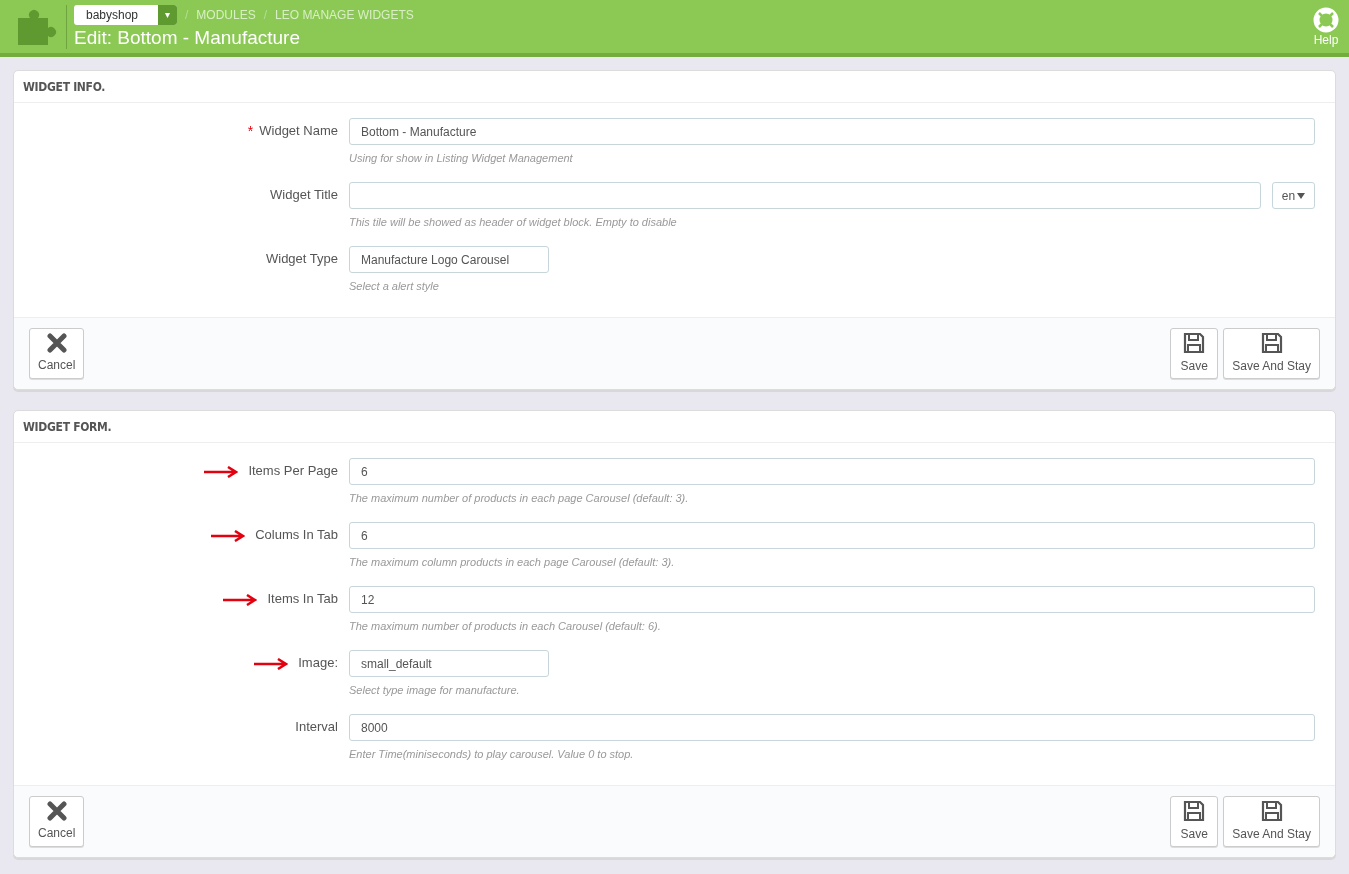  What do you see at coordinates (512, 562) in the screenshot?
I see `help-text: The maximum column products in each page Carousel (default: 3).` at bounding box center [512, 562].